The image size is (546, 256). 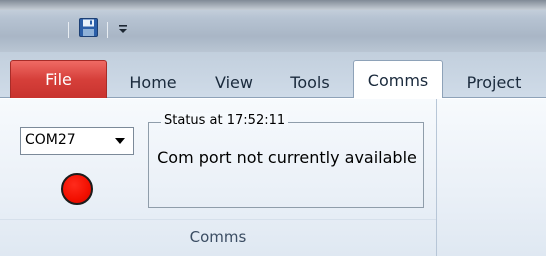 I want to click on customize-menu-icon, so click(x=123, y=29).